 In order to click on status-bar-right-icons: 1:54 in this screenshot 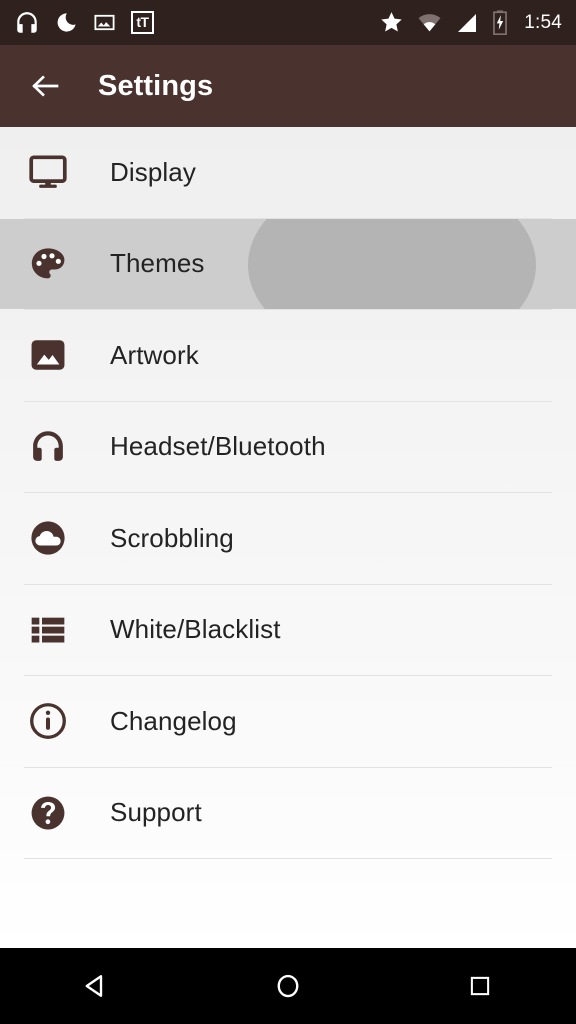, I will do `click(470, 22)`.